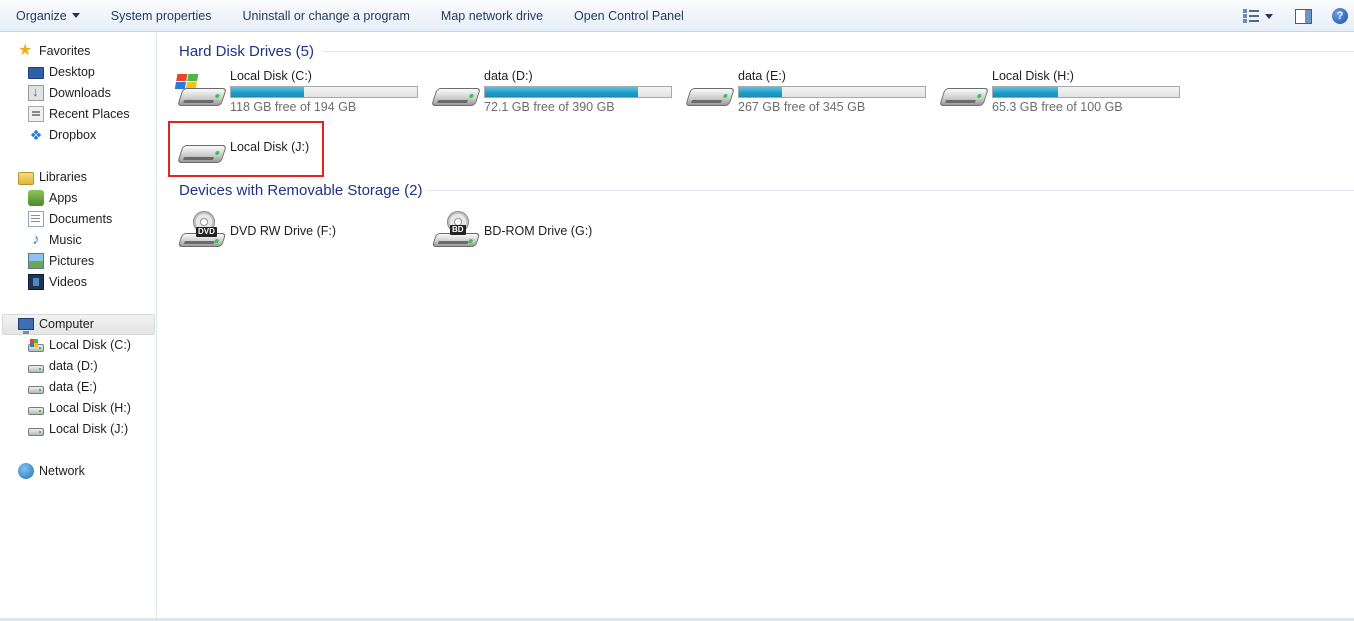 This screenshot has width=1354, height=621. I want to click on nav-label: Downloads, so click(80, 93).